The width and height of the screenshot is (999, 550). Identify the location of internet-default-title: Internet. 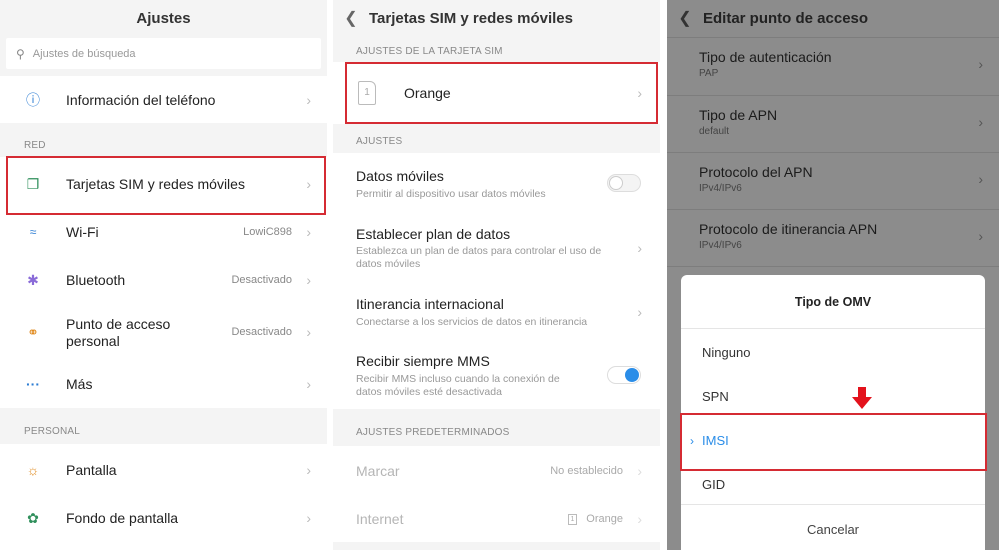
(380, 519).